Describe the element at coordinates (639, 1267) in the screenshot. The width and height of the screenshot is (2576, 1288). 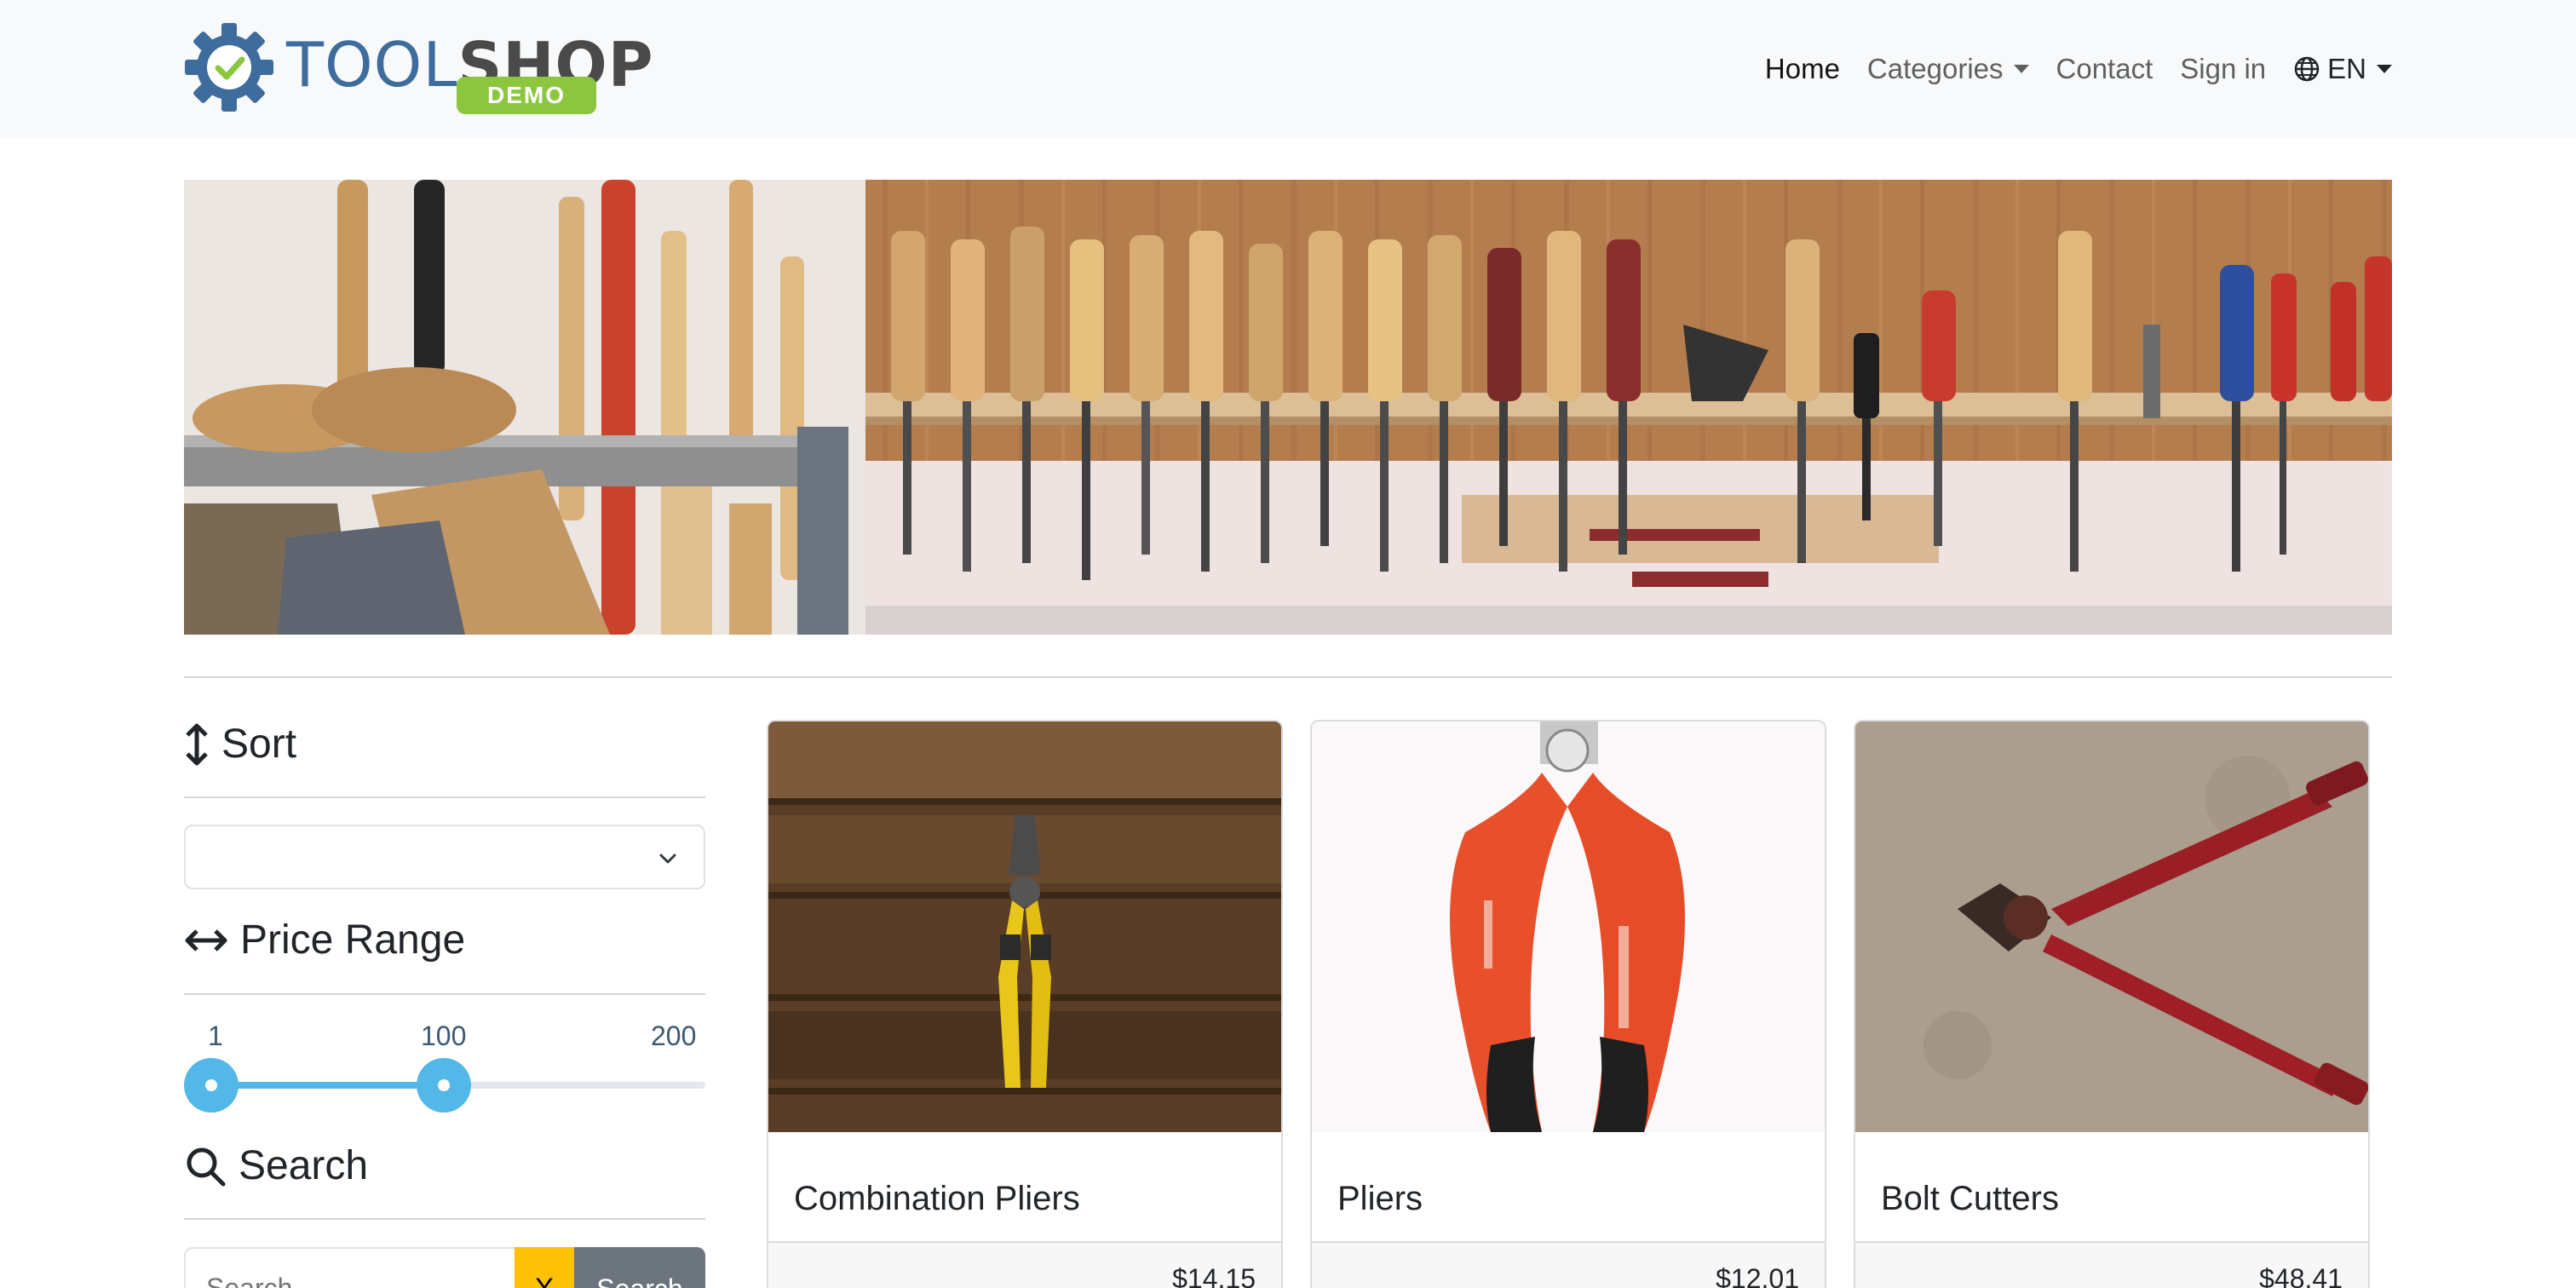
I see `search-button: Search` at that location.